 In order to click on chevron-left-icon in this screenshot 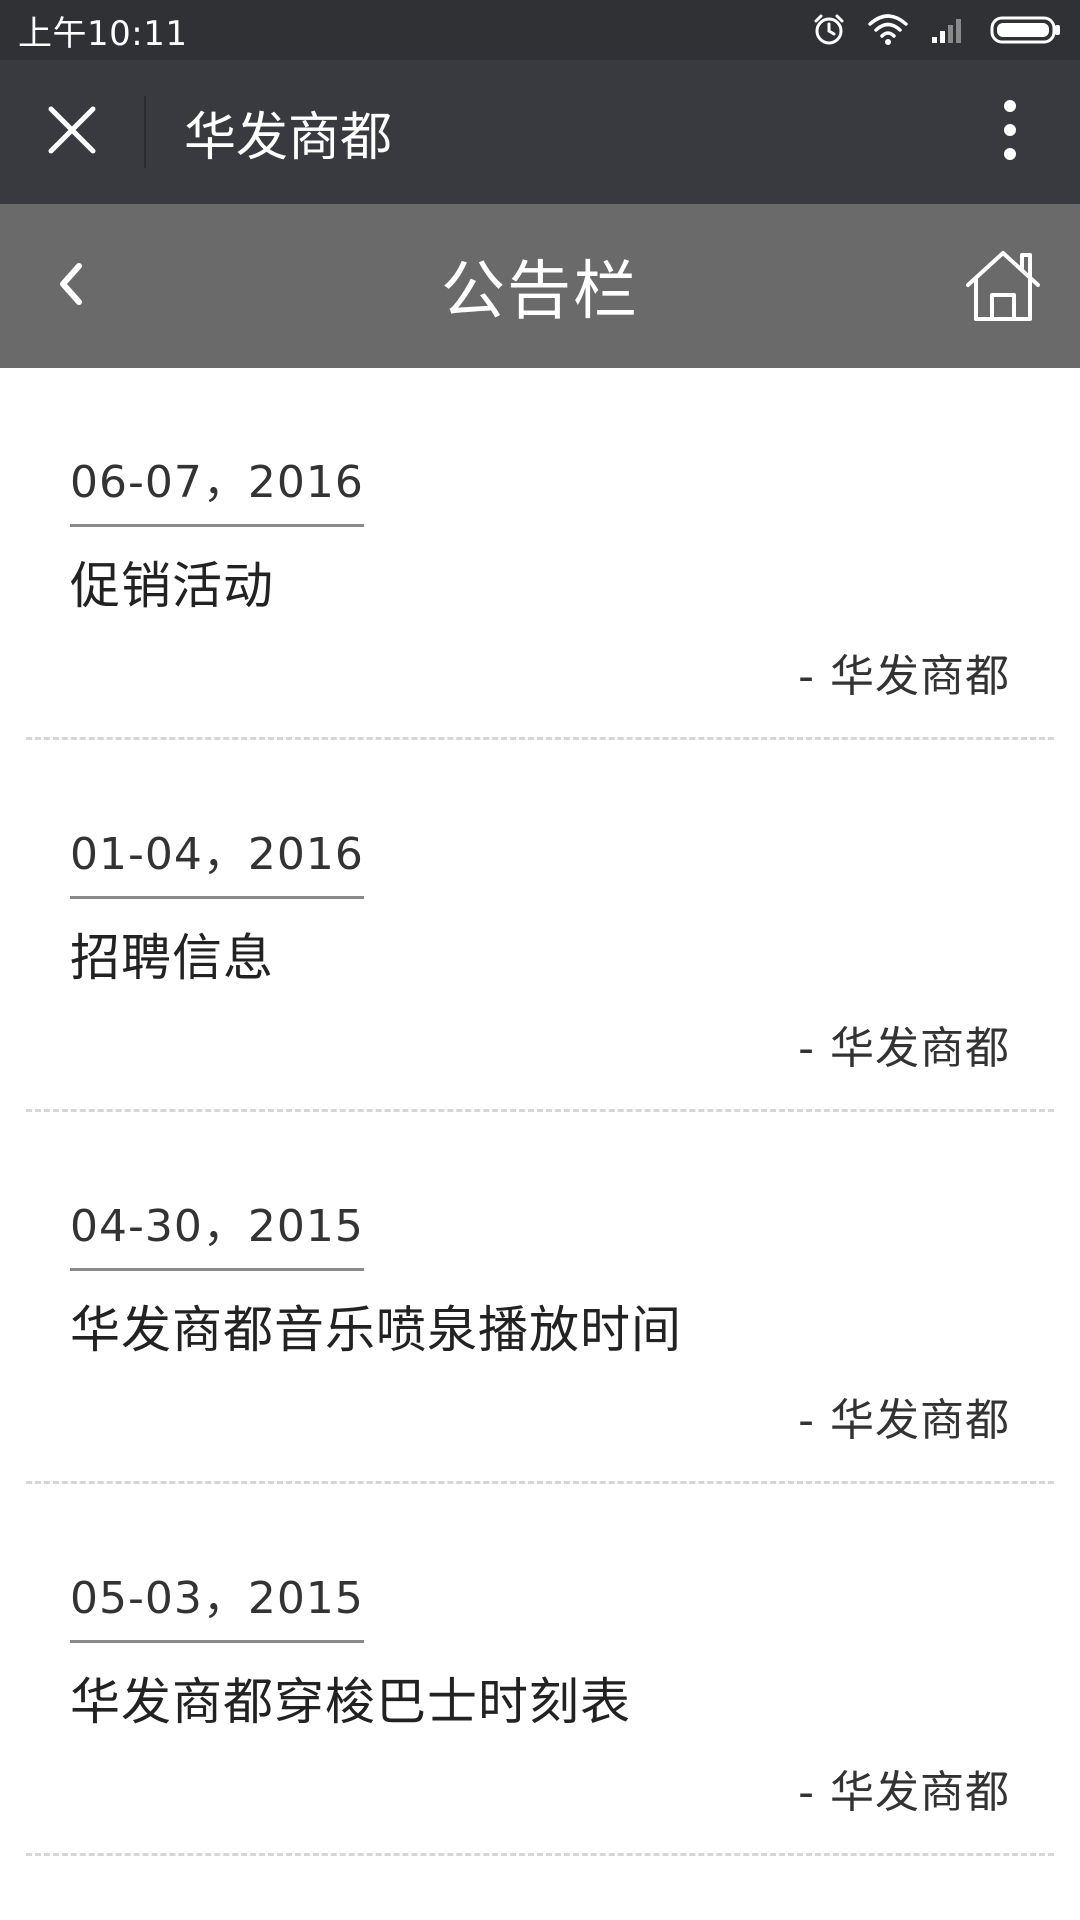, I will do `click(70, 286)`.